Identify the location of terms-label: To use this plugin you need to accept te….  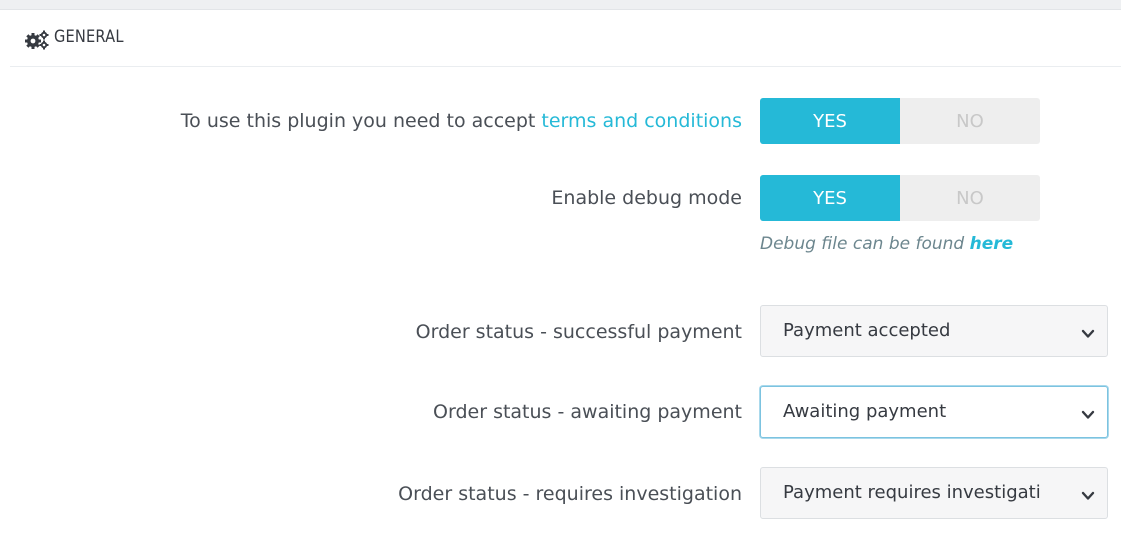
(461, 121).